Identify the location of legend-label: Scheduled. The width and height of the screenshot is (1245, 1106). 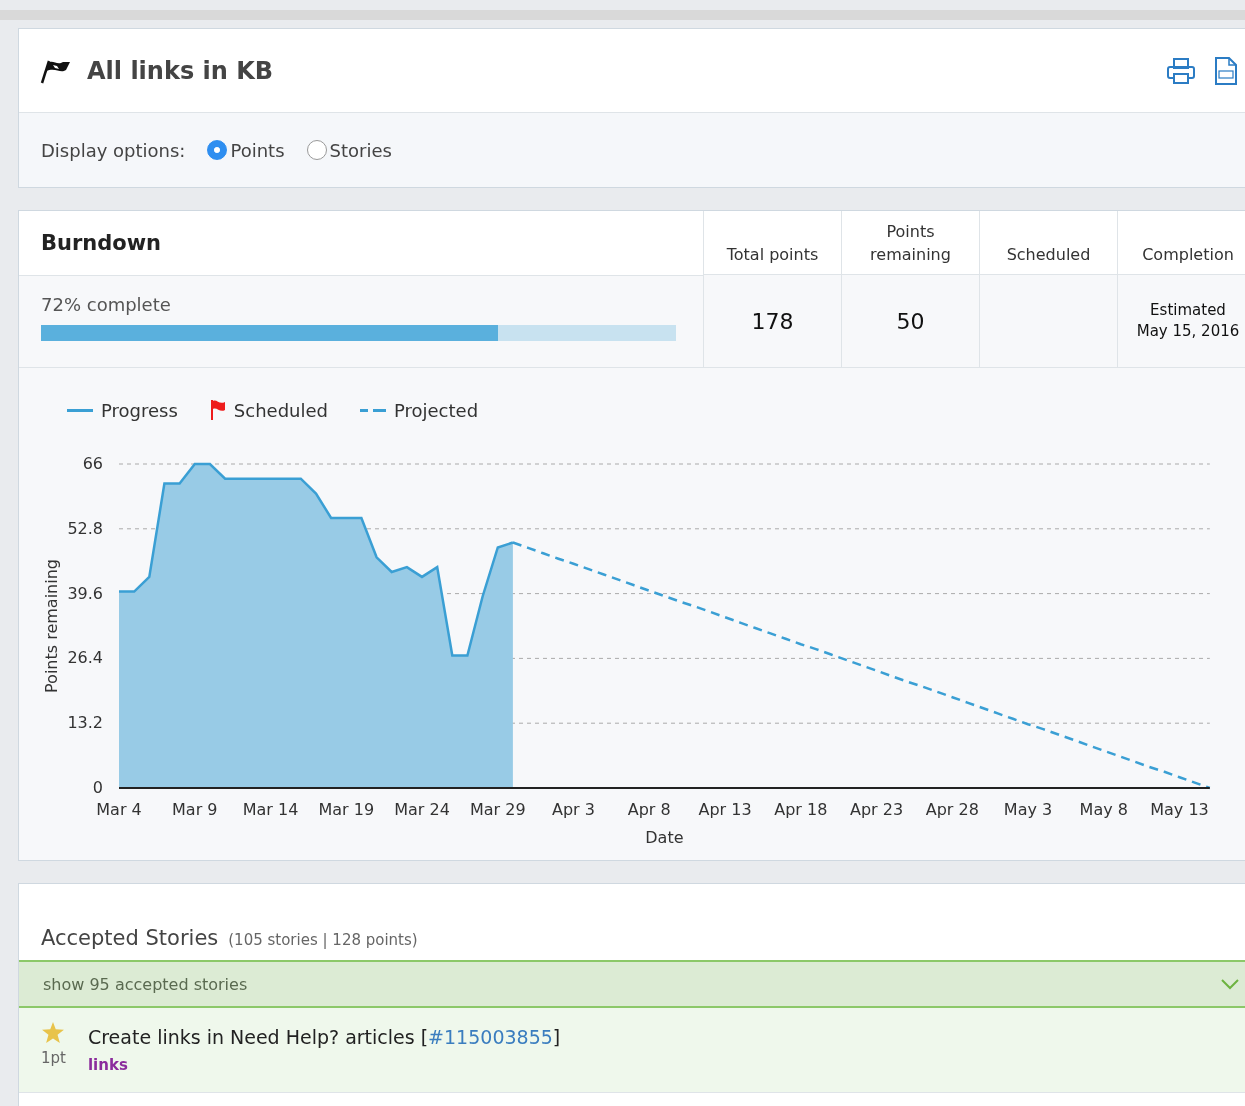
(280, 410).